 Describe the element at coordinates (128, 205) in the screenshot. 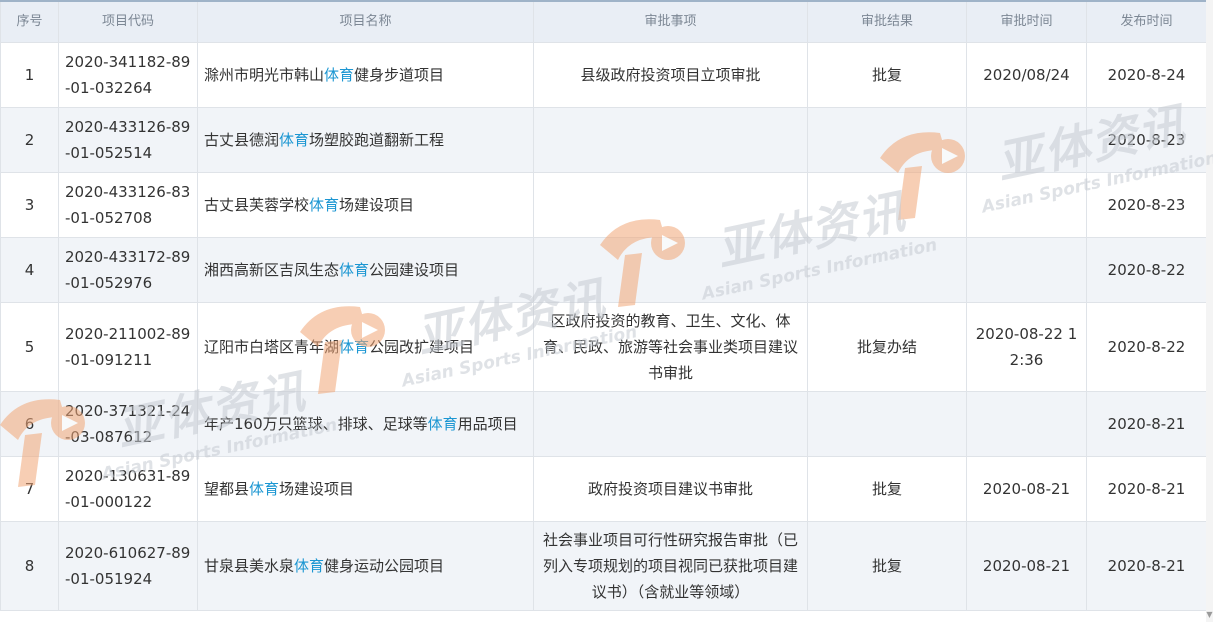

I see `cell-code: 2020-433126-83-01-052708` at that location.